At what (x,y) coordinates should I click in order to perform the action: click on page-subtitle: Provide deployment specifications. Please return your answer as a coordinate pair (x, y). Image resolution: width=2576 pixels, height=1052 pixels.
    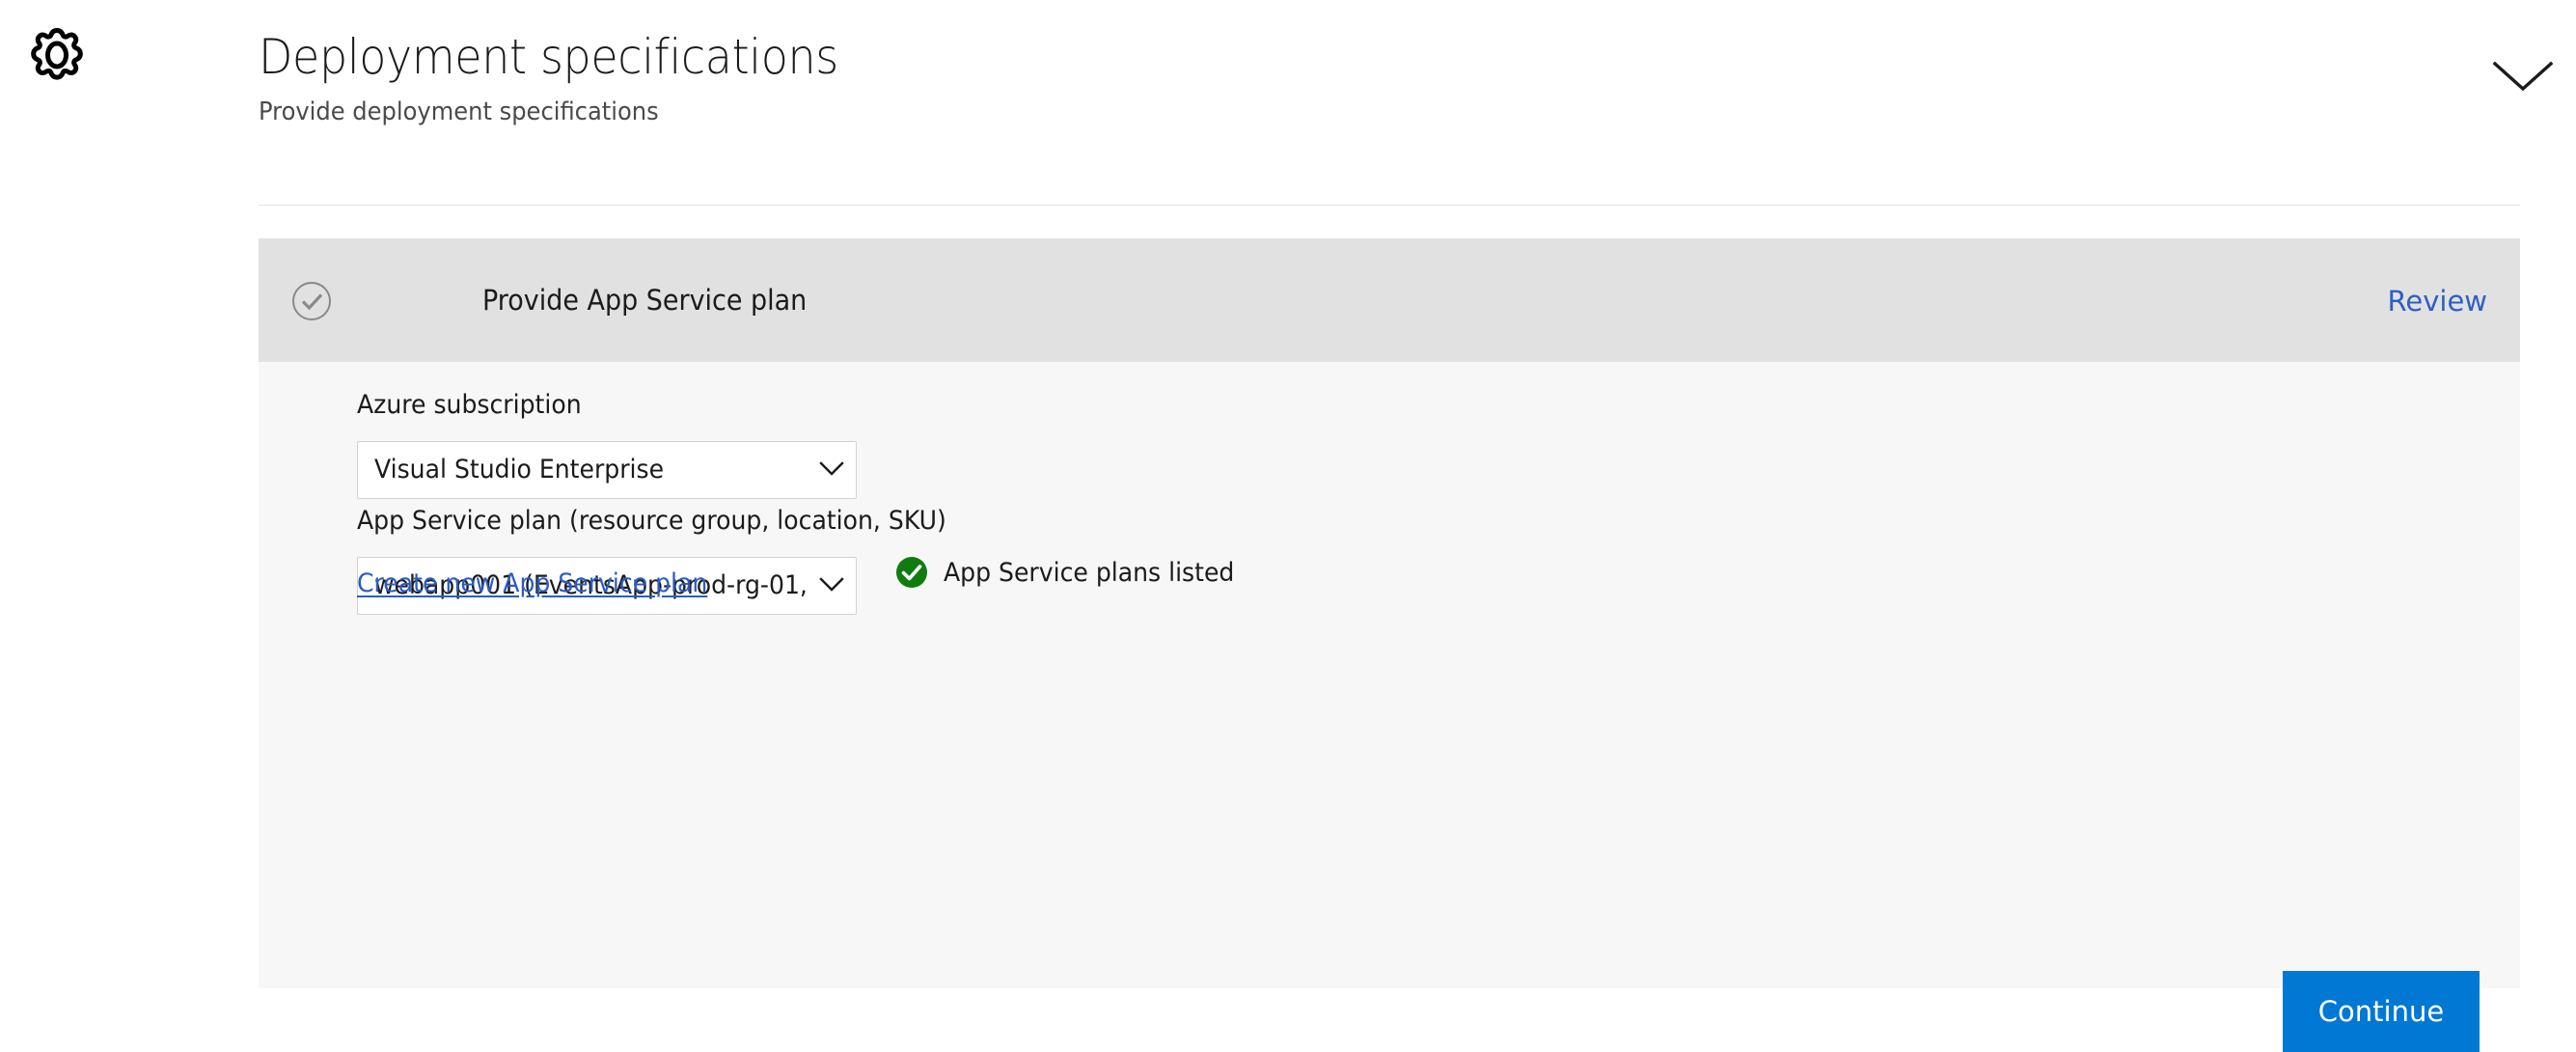
    Looking at the image, I should click on (459, 111).